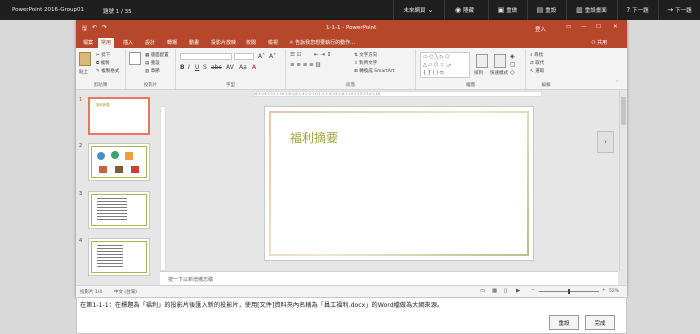 This screenshot has height=334, width=700. Describe the element at coordinates (244, 56) in the screenshot. I see `font-size-dropdown` at that location.